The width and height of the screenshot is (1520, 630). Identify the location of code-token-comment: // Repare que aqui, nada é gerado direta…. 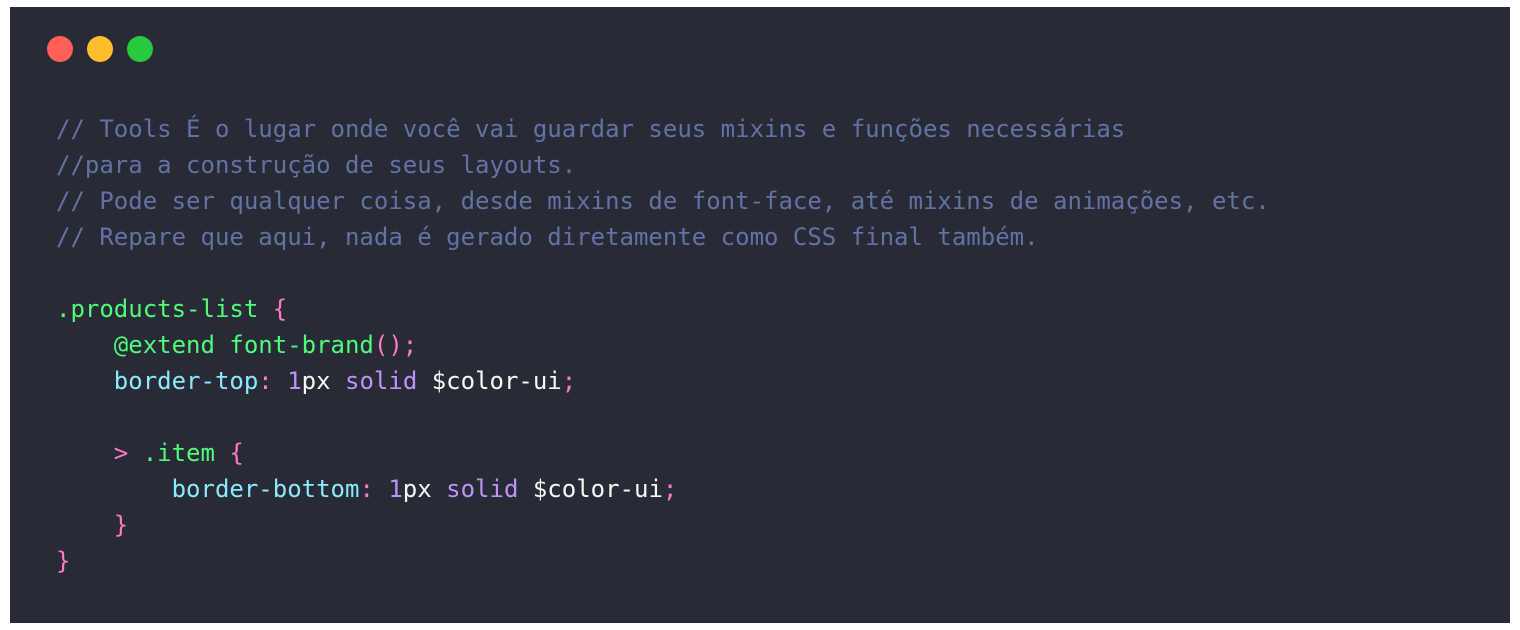
(547, 237).